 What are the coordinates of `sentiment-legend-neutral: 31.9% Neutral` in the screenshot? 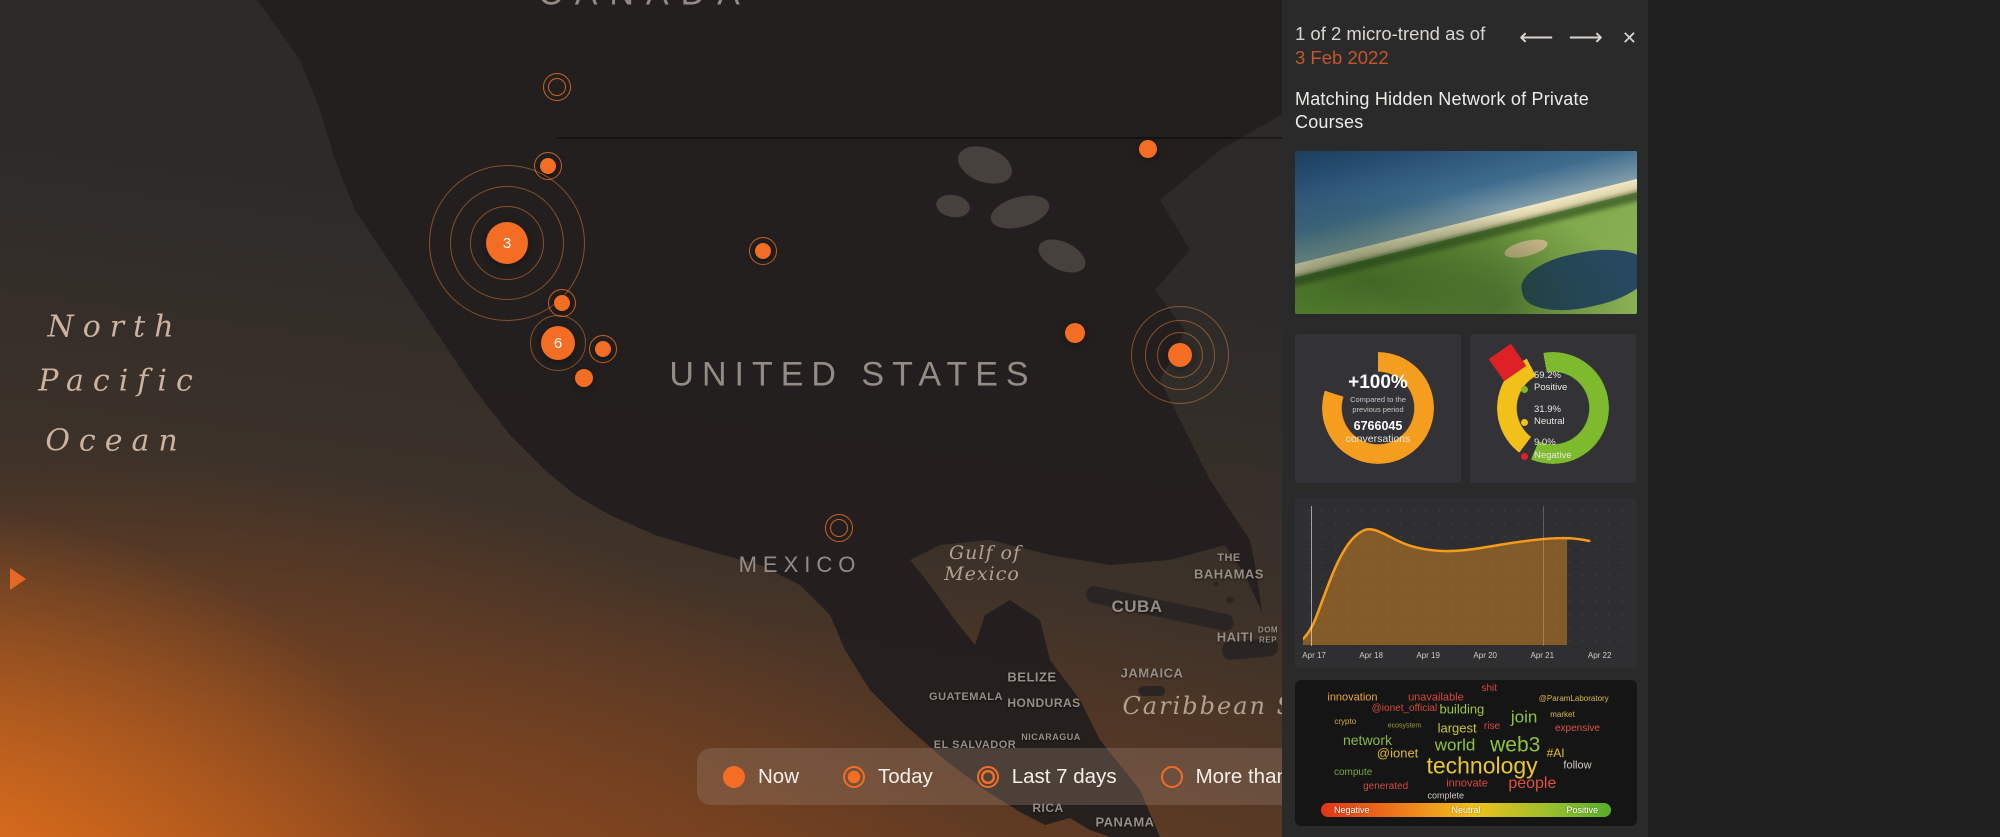 It's located at (1546, 416).